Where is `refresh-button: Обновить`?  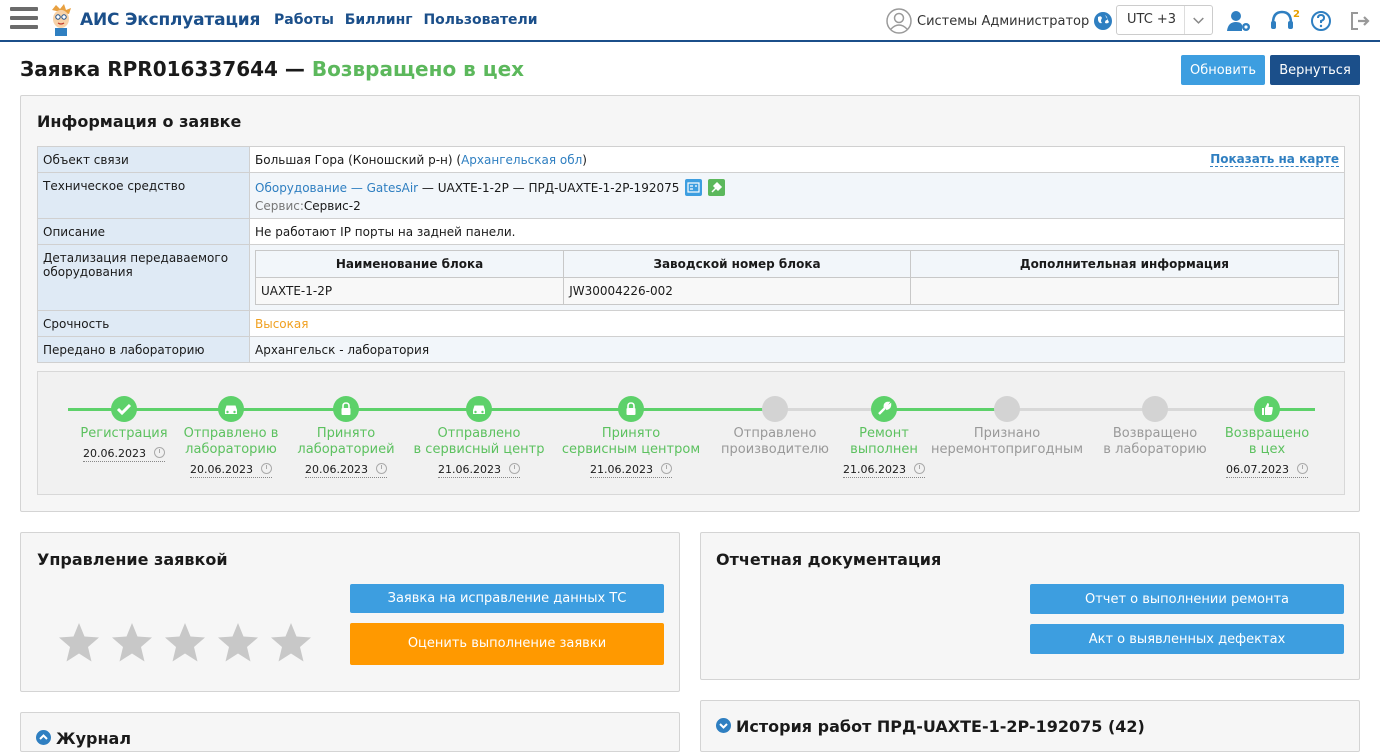 refresh-button: Обновить is located at coordinates (1223, 70).